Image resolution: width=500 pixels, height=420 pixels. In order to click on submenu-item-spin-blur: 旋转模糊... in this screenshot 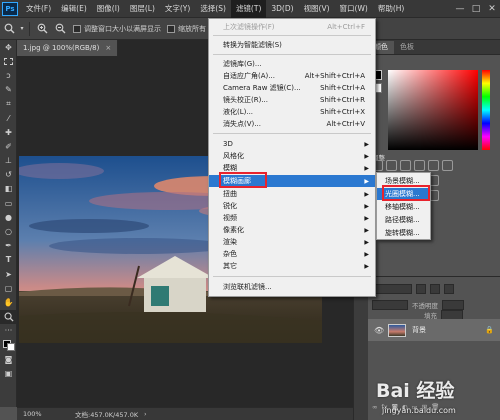, I will do `click(403, 233)`.